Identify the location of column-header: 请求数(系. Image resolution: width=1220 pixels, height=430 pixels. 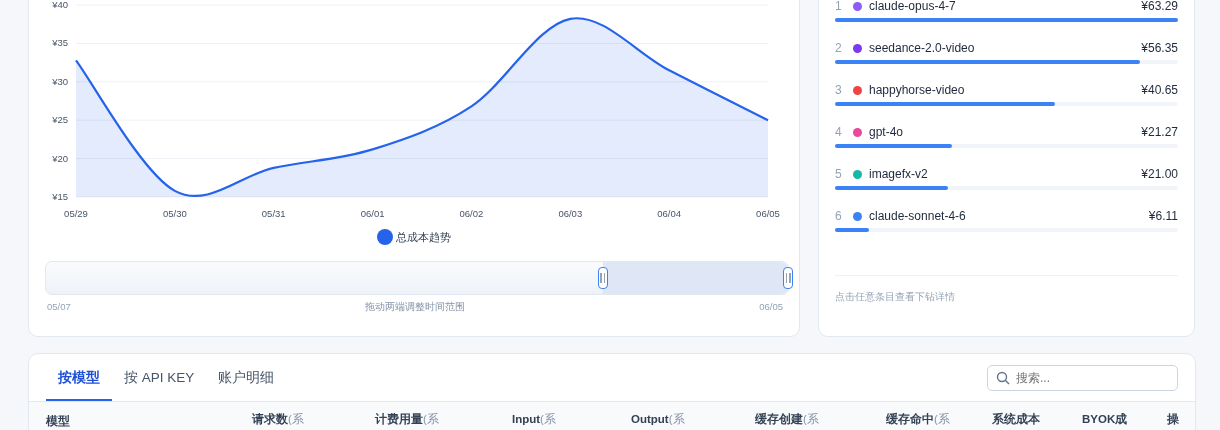
(278, 419).